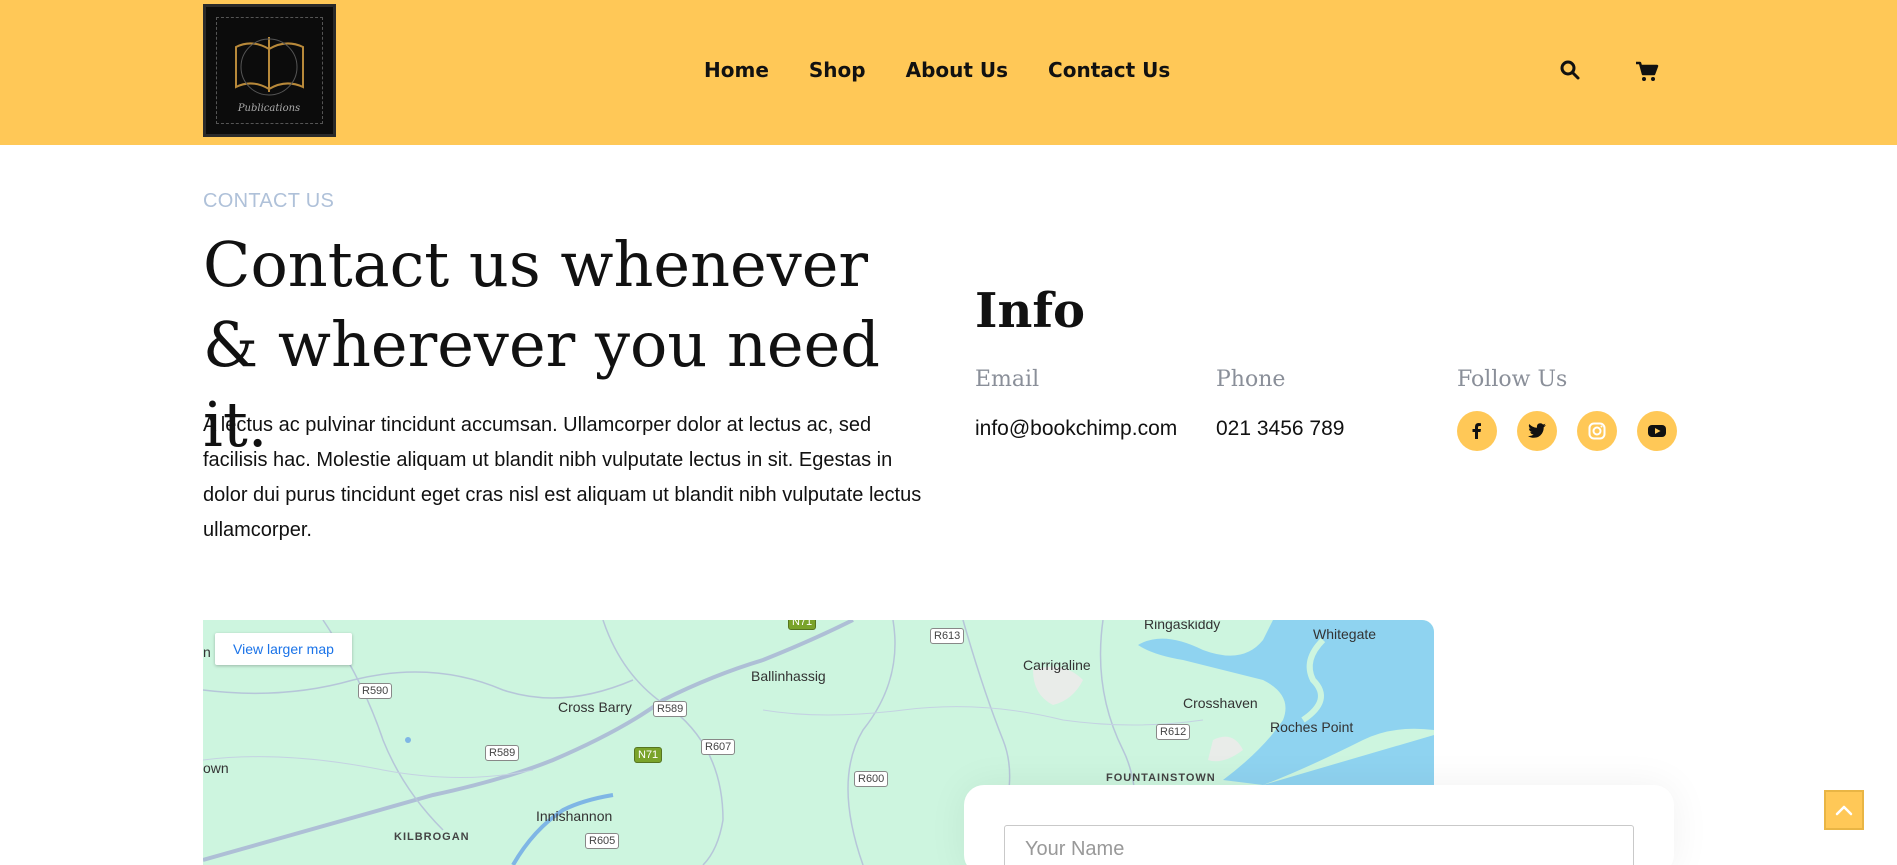  What do you see at coordinates (574, 816) in the screenshot?
I see `map-place: Innishannon` at bounding box center [574, 816].